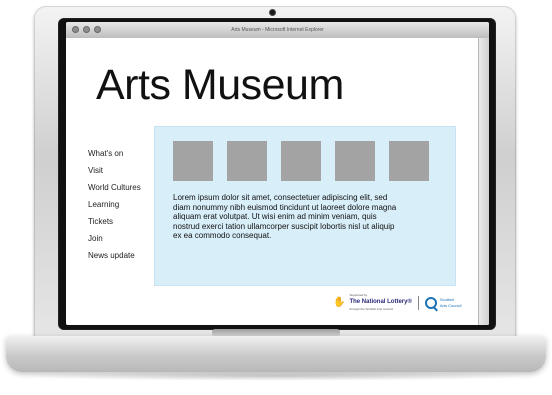 Image resolution: width=552 pixels, height=395 pixels. I want to click on vertical-scrollbar, so click(483, 181).